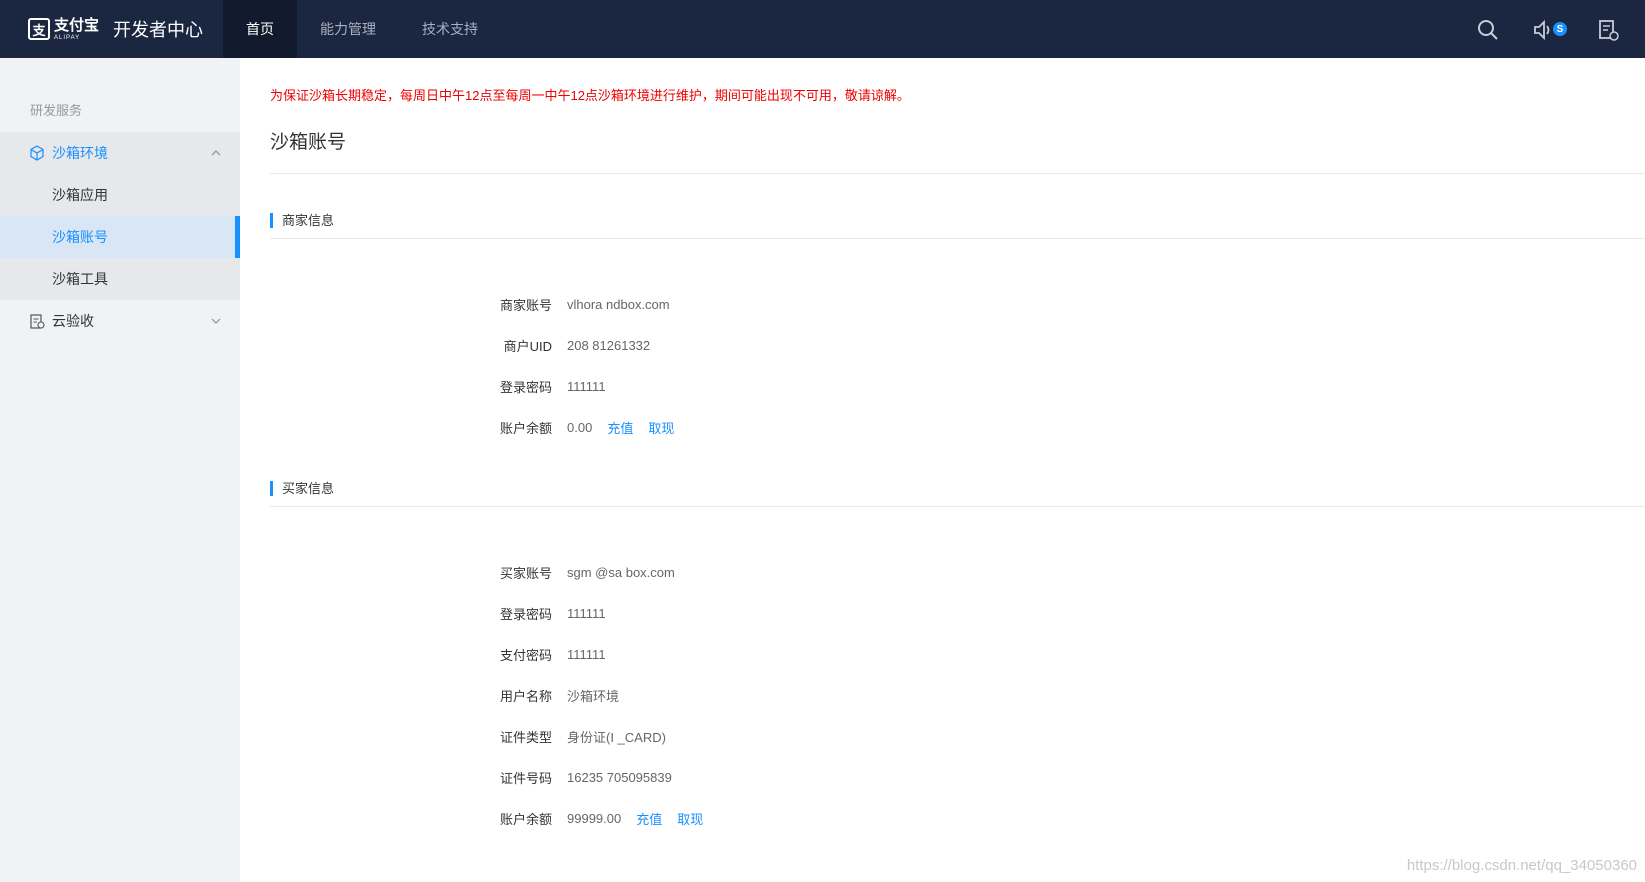 This screenshot has width=1645, height=882. I want to click on buyer-pay-password-value: 111111, so click(586, 654).